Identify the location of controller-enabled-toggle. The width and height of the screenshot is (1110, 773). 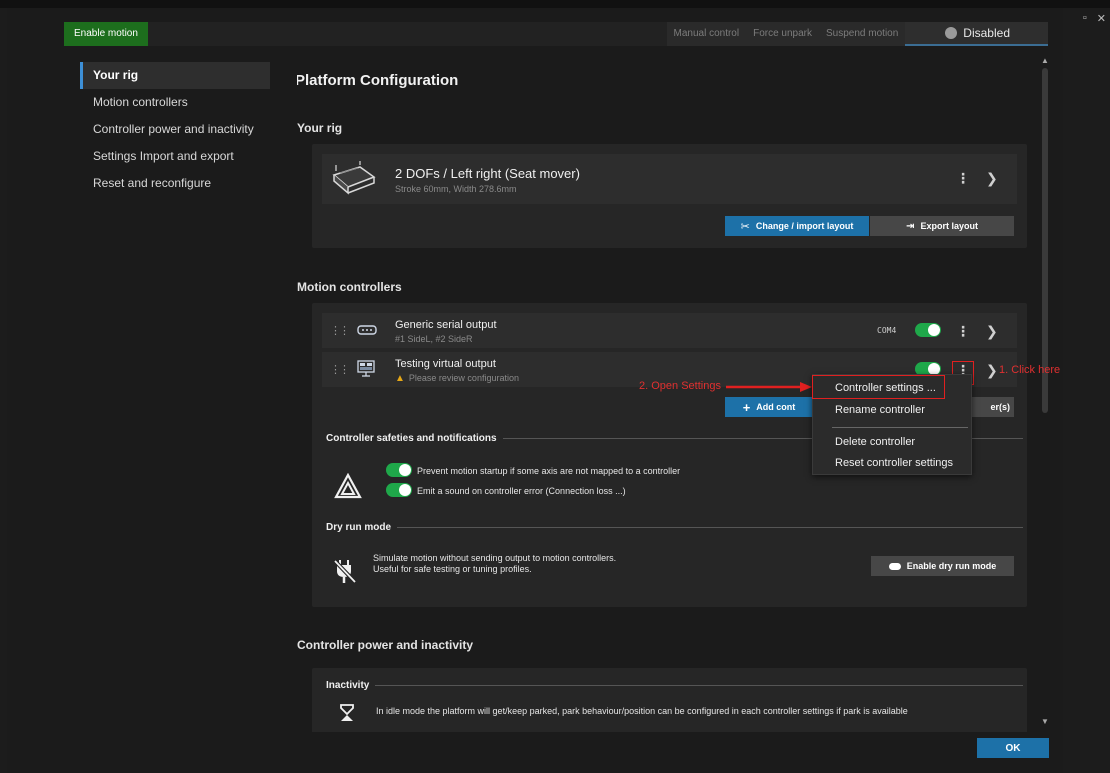
(928, 330).